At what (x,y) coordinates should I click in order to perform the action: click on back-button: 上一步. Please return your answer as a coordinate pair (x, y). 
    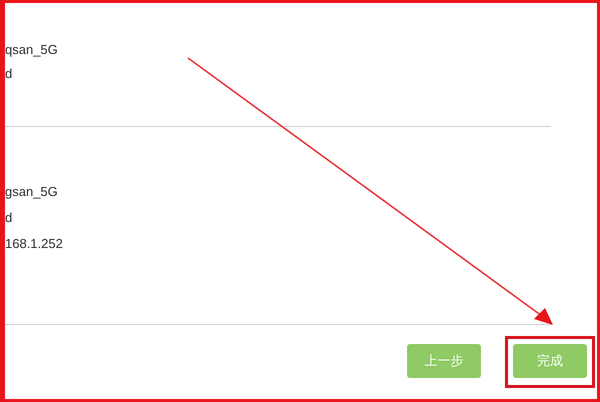
    Looking at the image, I should click on (444, 361).